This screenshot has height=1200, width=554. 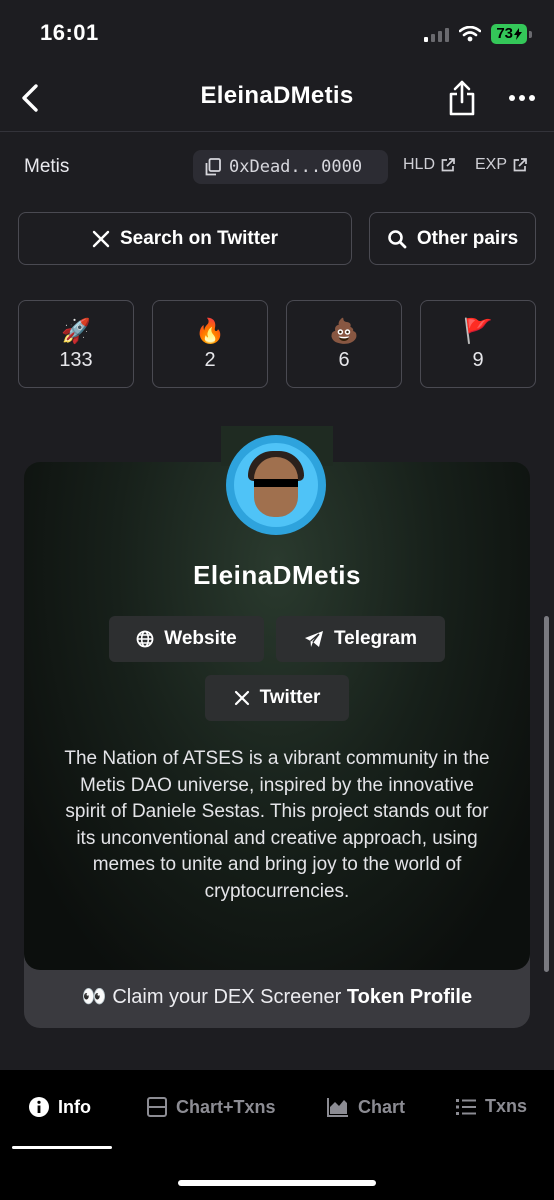 I want to click on wifi-icon, so click(x=470, y=34).